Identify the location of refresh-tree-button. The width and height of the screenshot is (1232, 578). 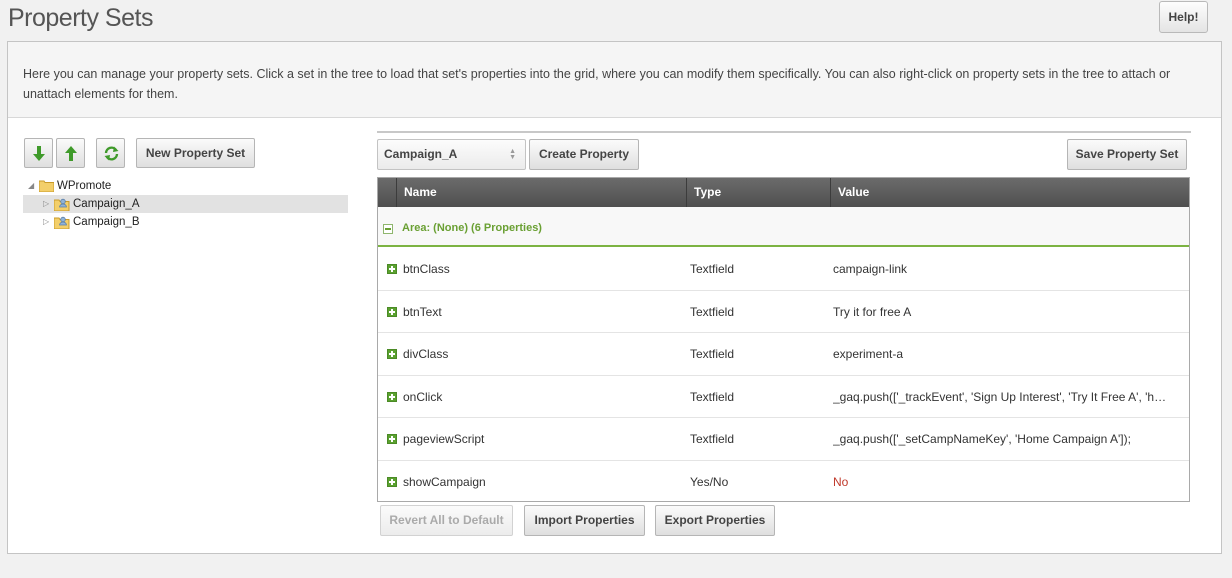
(110, 153).